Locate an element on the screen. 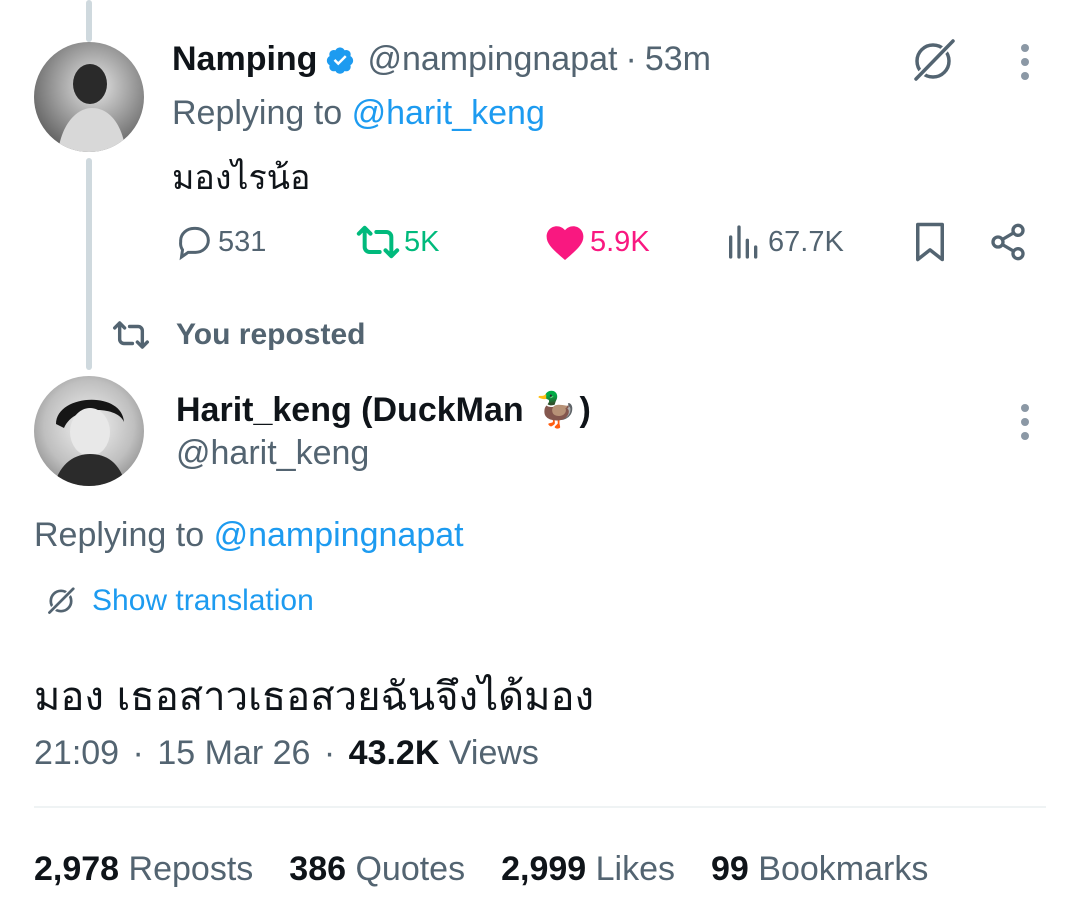 The image size is (1080, 917). quotes-stat: 386 Quotes is located at coordinates (377, 869).